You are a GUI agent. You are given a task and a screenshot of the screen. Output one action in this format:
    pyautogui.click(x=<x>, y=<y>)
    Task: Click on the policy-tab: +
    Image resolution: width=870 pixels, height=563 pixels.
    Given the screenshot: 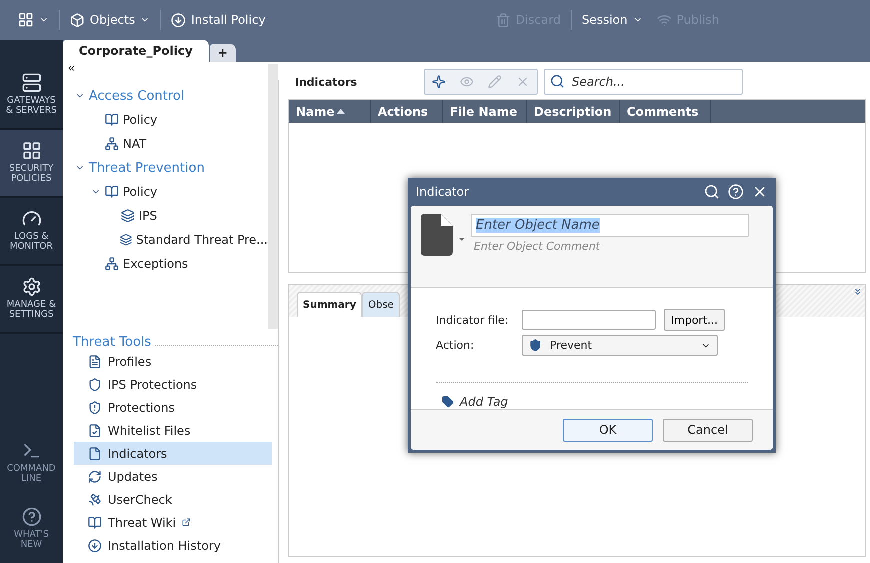 What is the action you would take?
    pyautogui.click(x=223, y=53)
    